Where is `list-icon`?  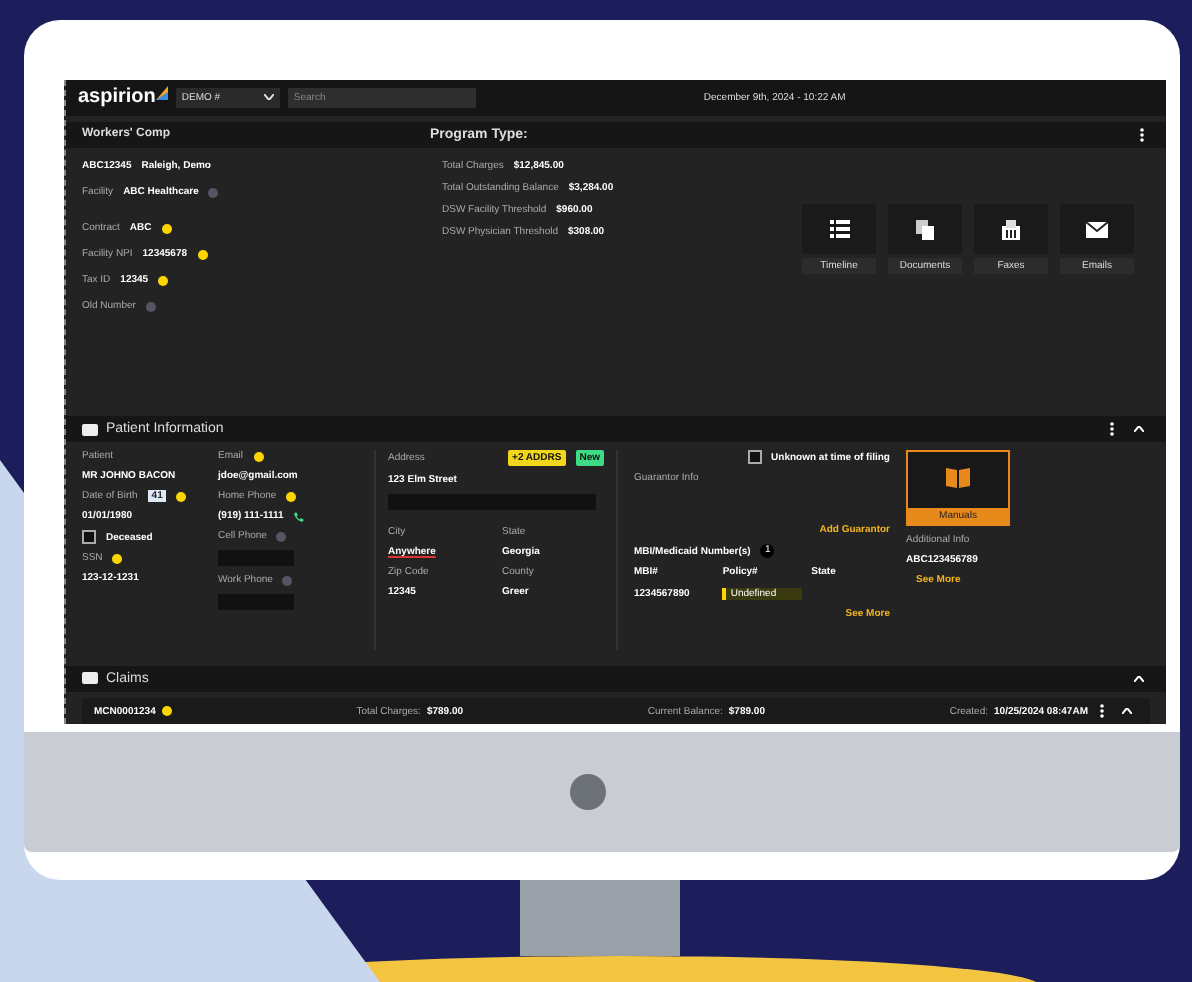 list-icon is located at coordinates (839, 229).